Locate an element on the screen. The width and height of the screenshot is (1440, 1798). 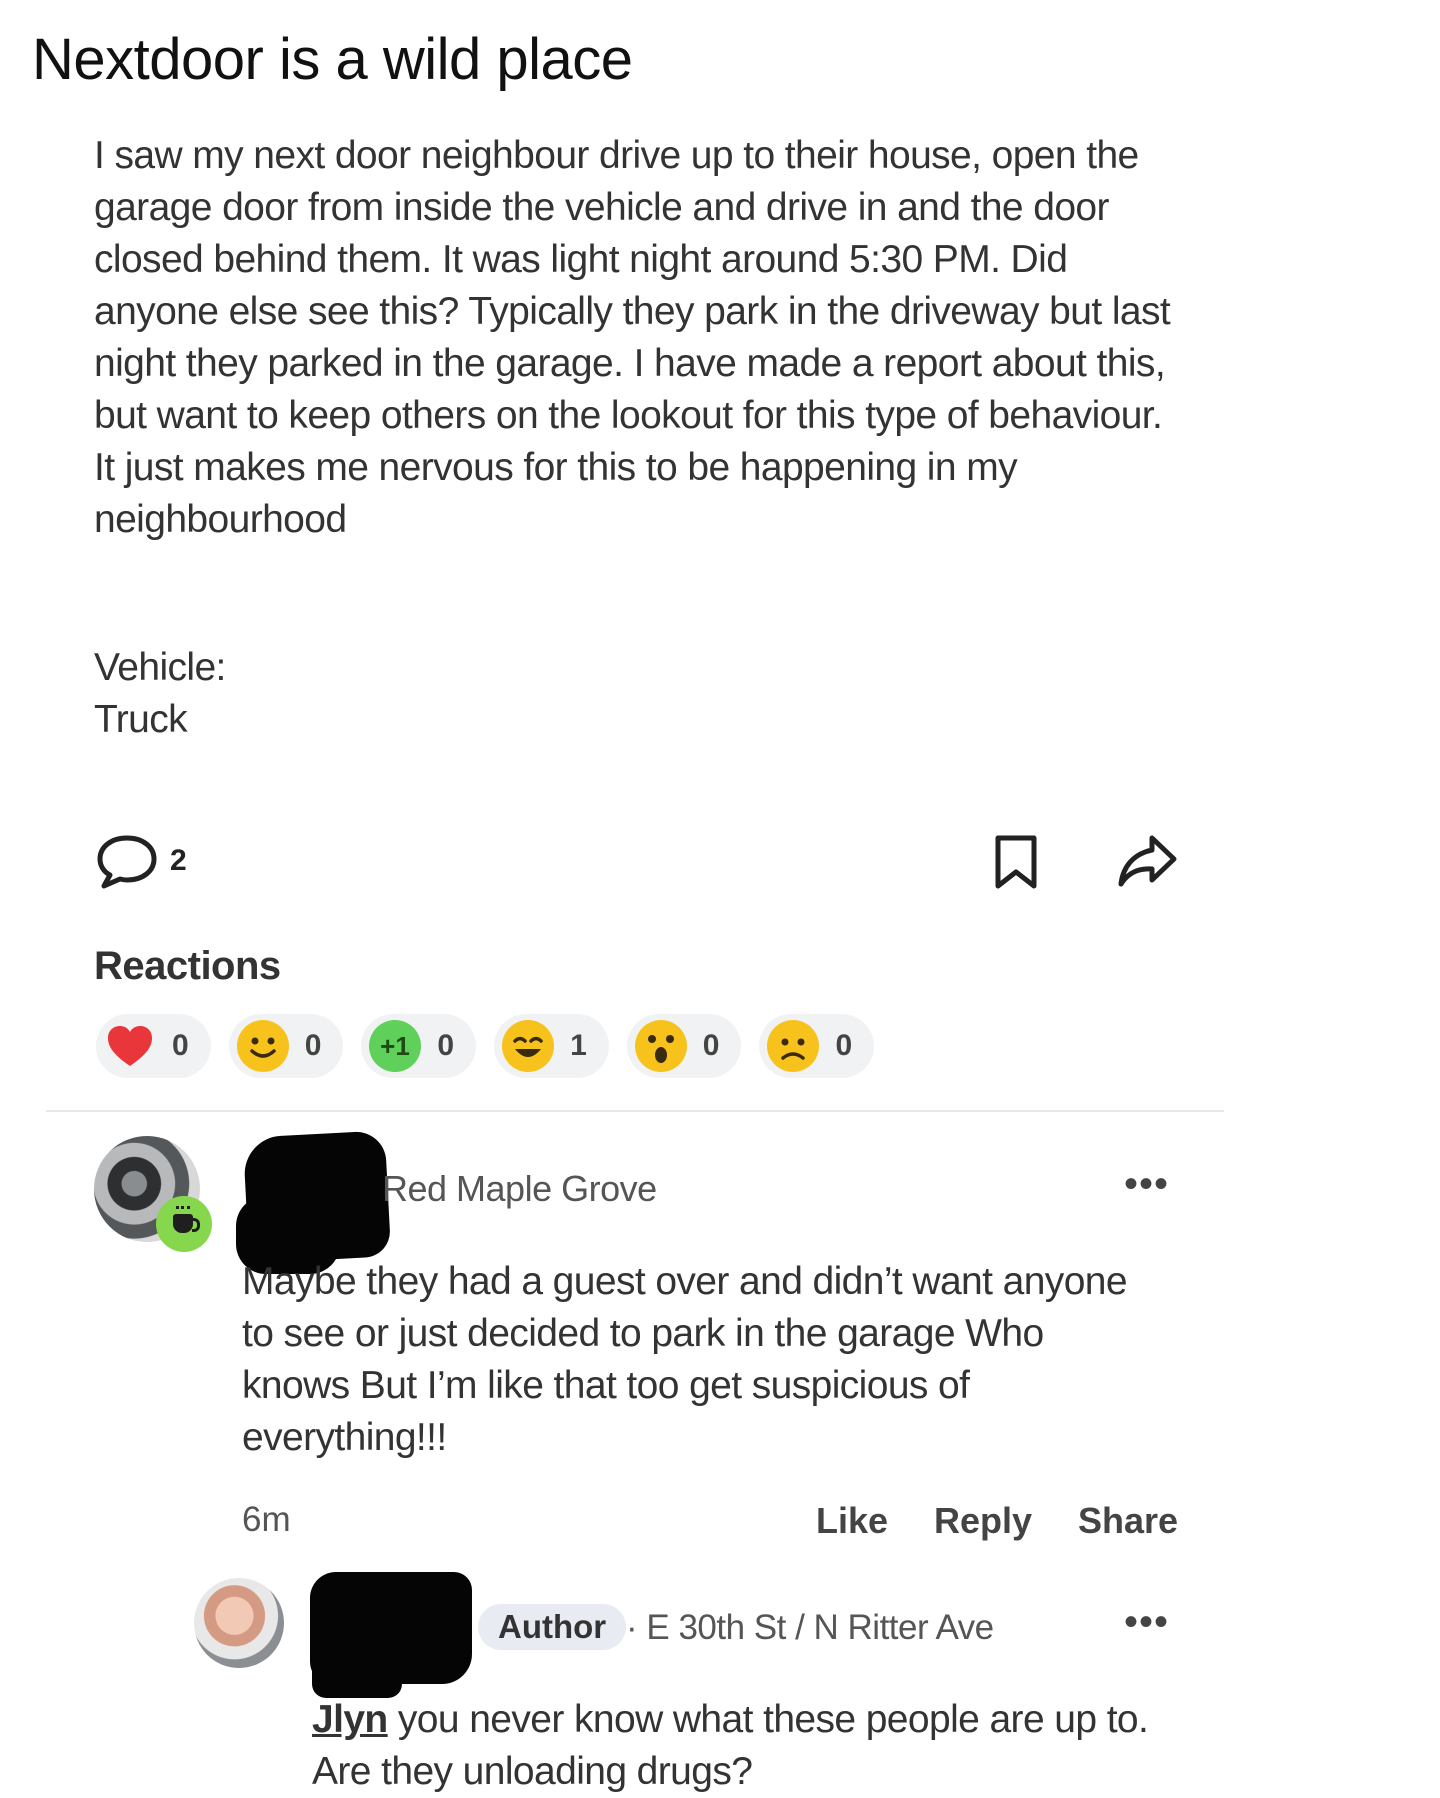
plus-one-icon: +1 is located at coordinates (395, 1046).